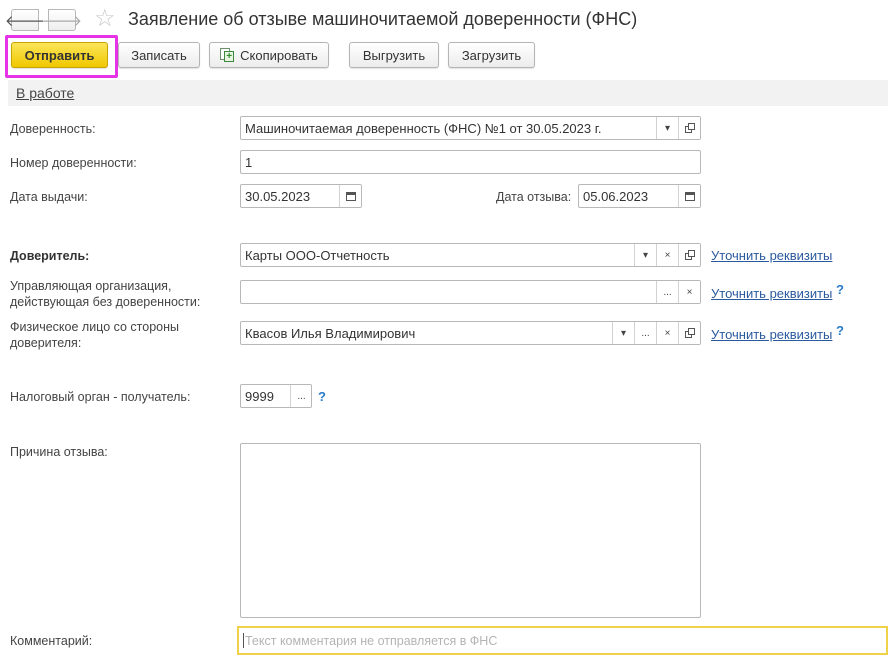 The width and height of the screenshot is (888, 664). I want to click on export-button-label: Выгрузить, so click(394, 55).